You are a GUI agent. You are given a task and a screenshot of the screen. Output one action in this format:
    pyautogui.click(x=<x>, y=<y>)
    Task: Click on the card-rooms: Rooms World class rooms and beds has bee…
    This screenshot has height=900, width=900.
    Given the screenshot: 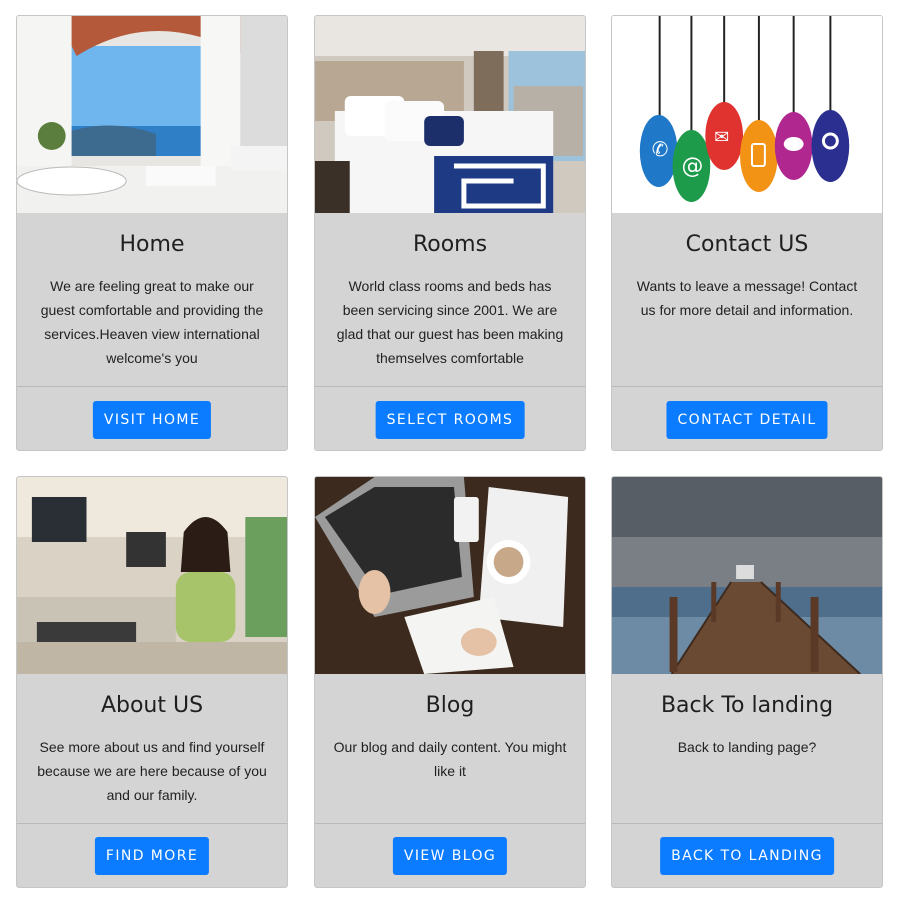 What is the action you would take?
    pyautogui.click(x=450, y=233)
    